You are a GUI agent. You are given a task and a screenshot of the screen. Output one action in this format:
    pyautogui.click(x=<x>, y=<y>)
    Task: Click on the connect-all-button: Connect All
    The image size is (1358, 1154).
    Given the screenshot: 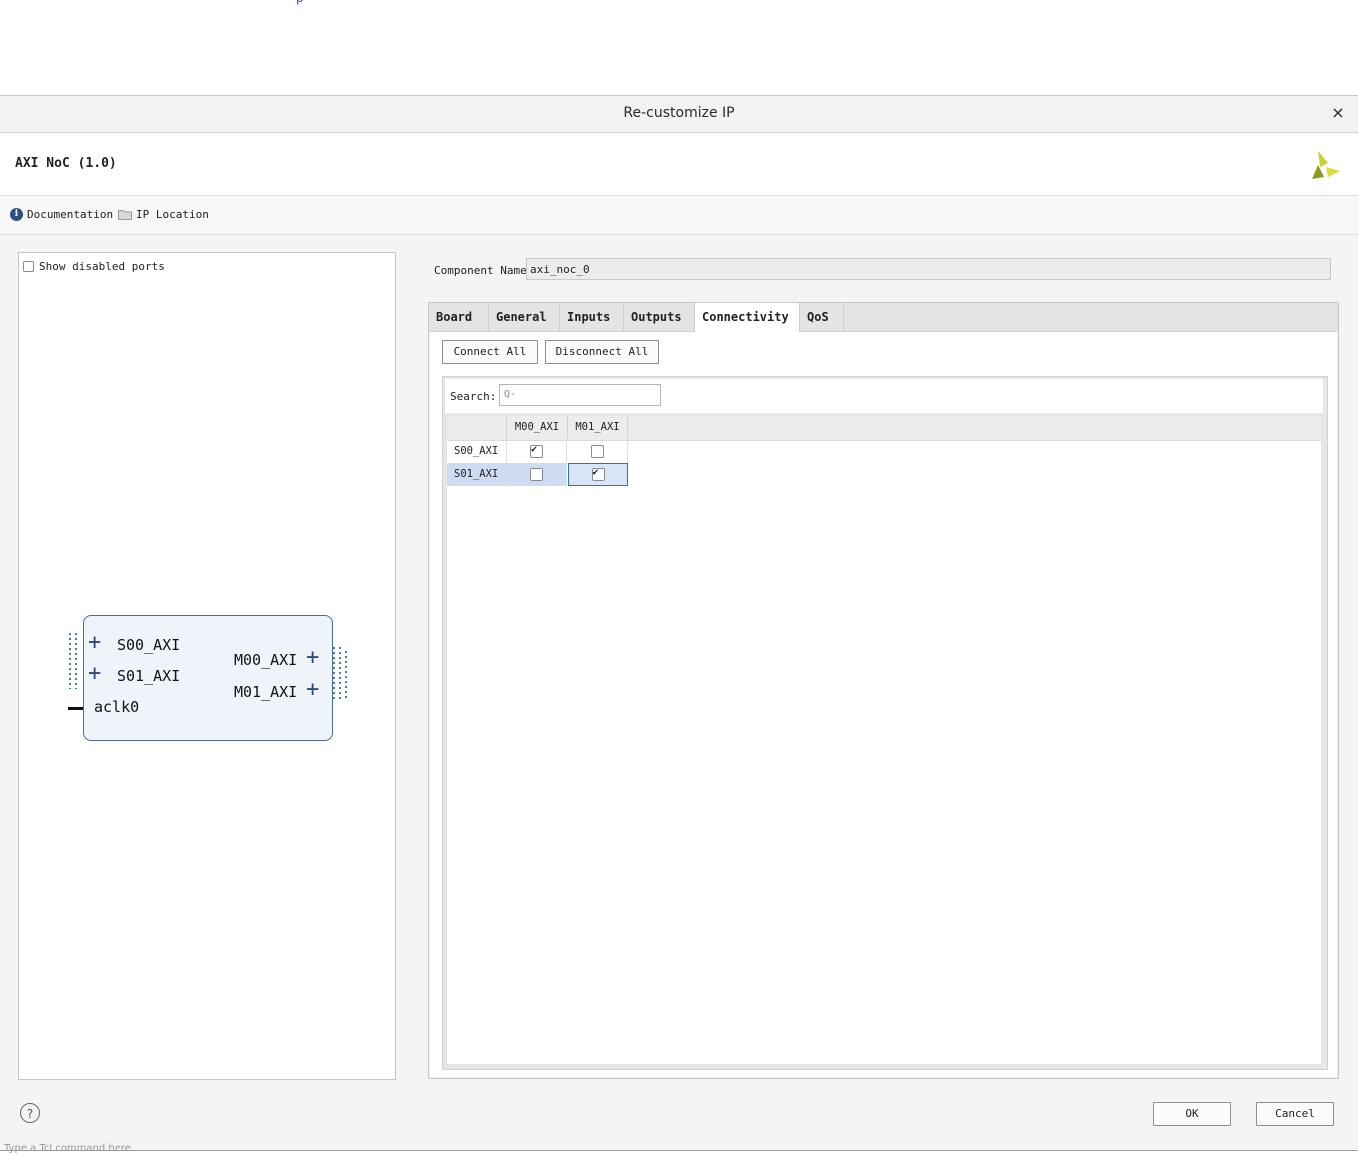 What is the action you would take?
    pyautogui.click(x=490, y=352)
    